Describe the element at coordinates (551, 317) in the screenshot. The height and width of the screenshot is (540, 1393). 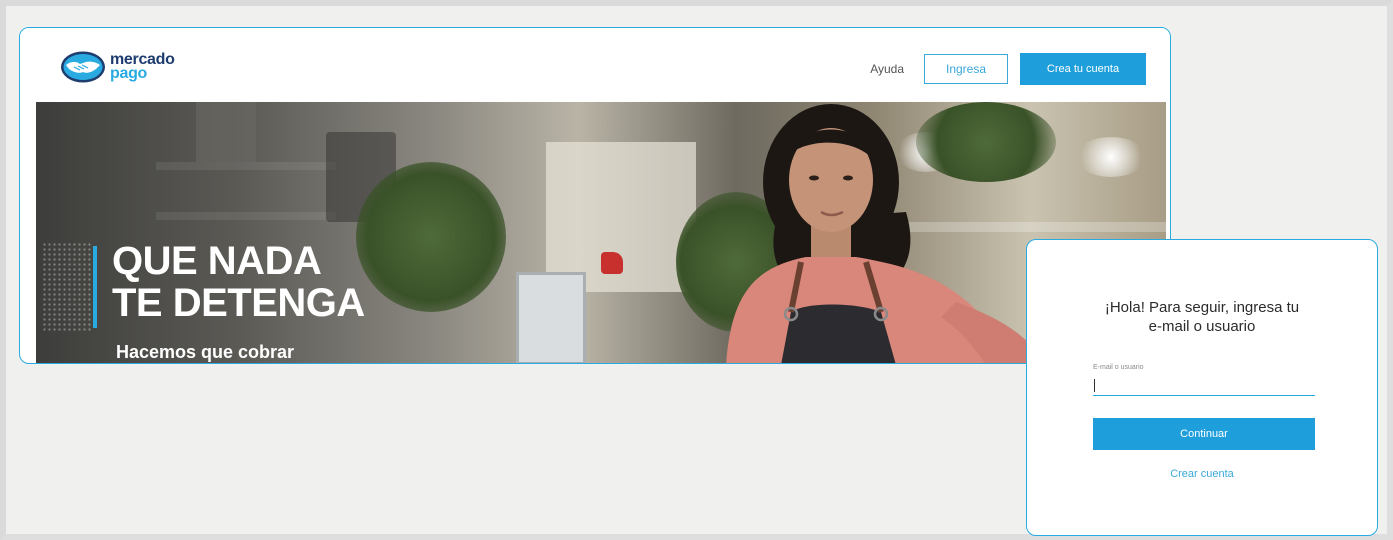
I see `tablet-shape` at that location.